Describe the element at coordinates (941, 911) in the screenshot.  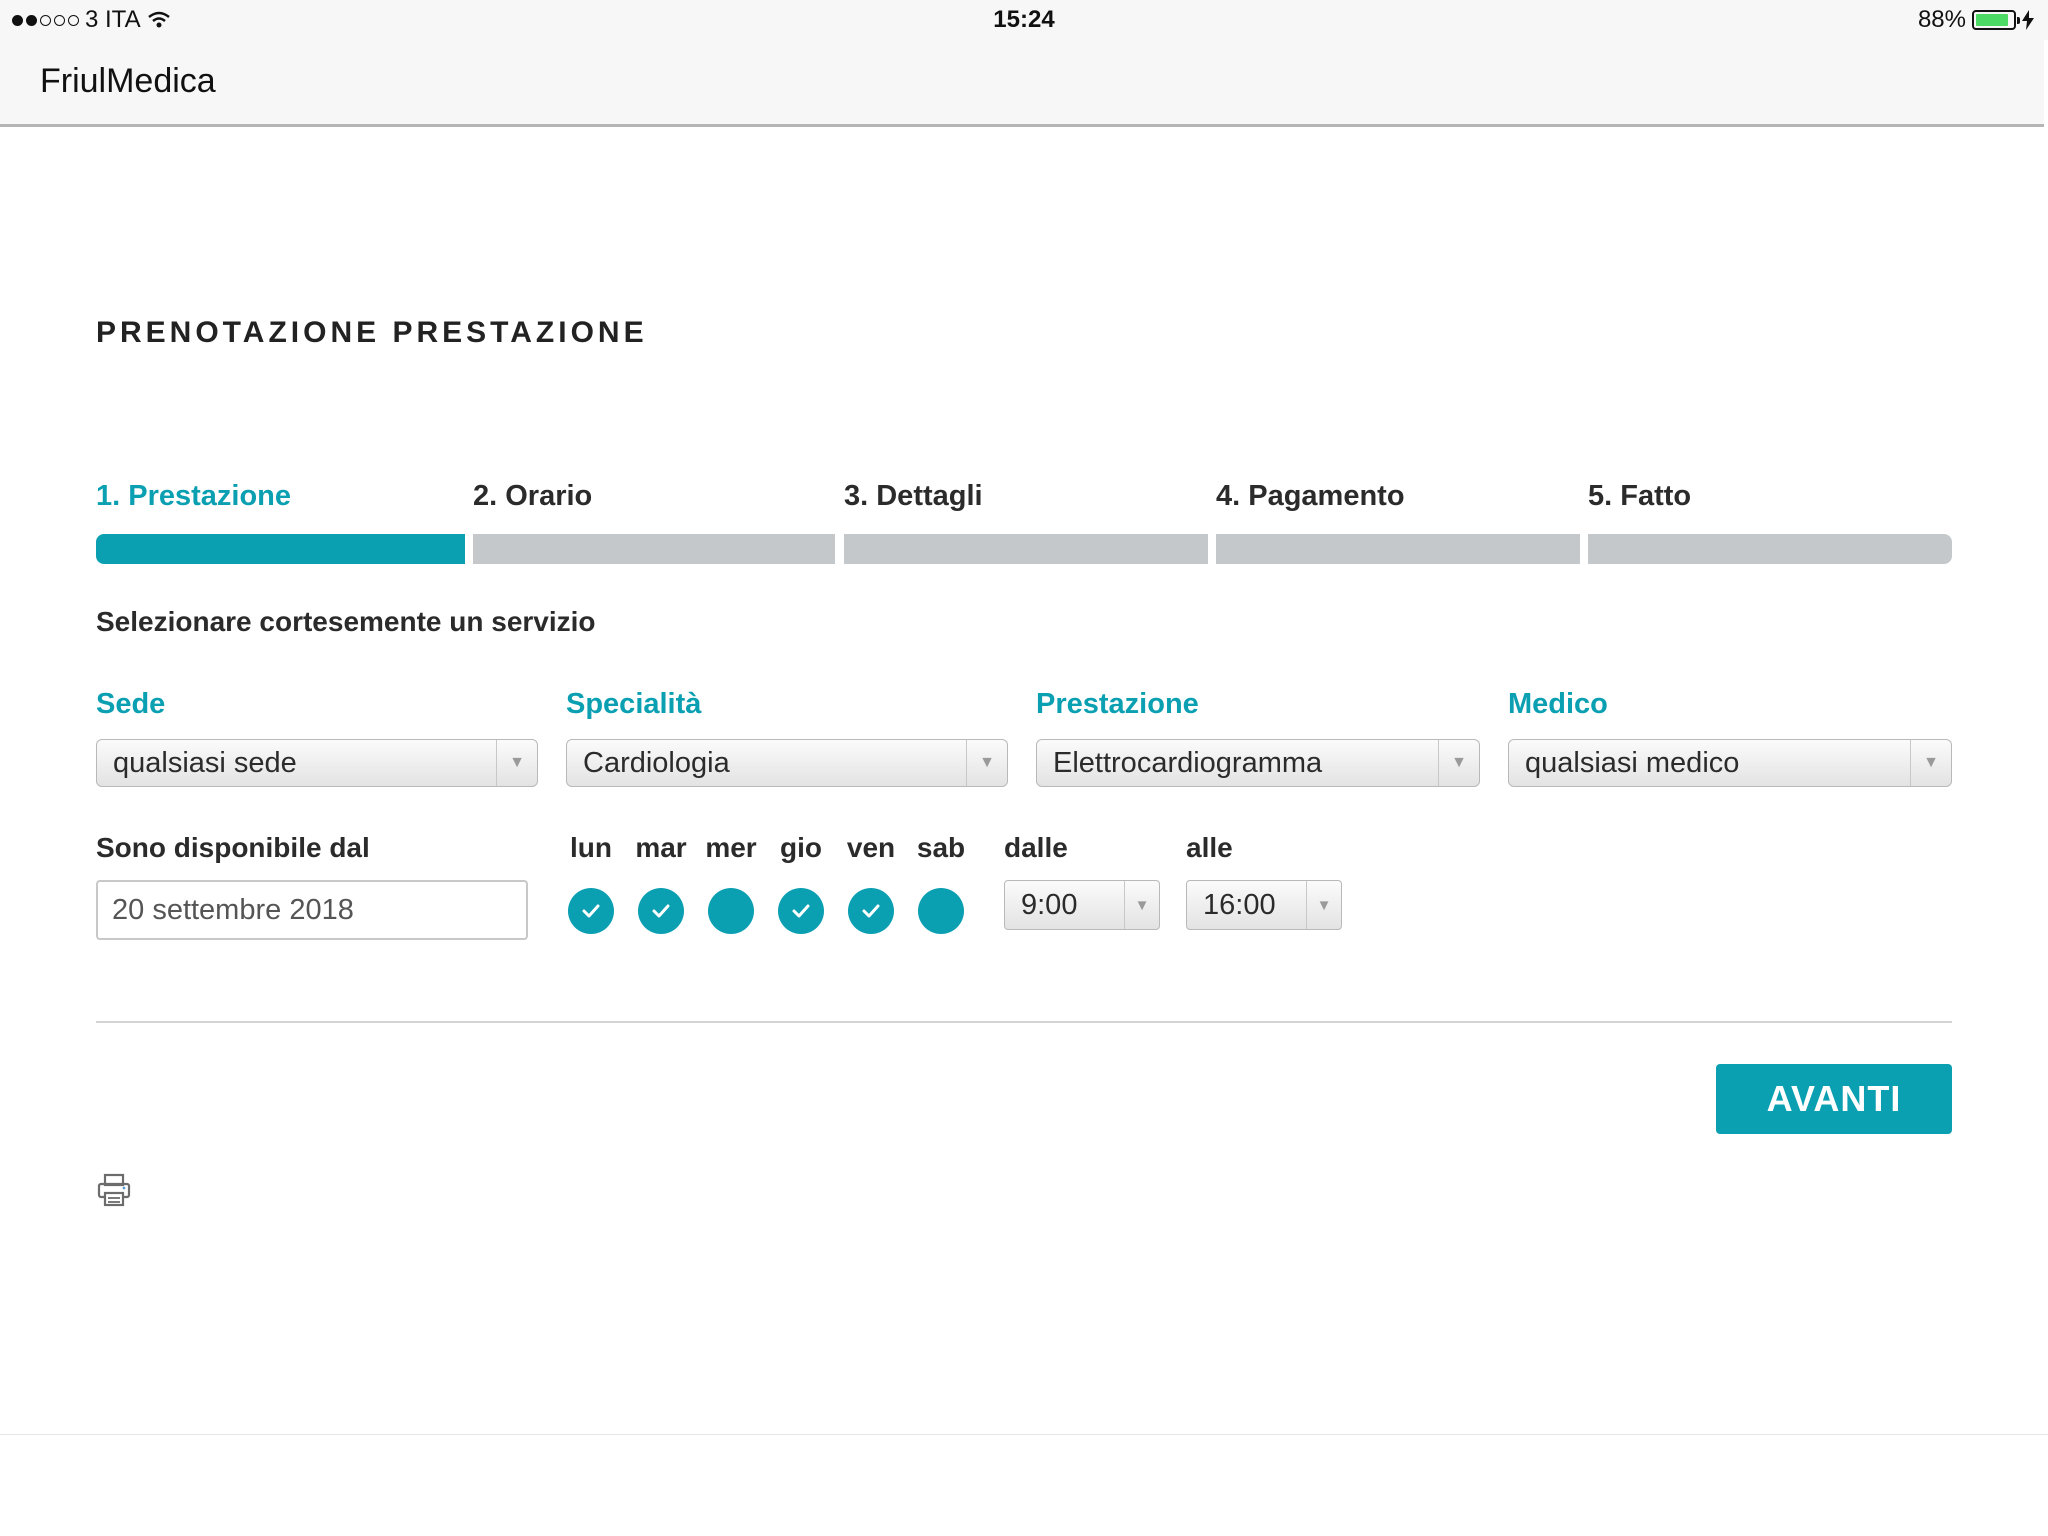
I see `day-checkbox-sab` at that location.